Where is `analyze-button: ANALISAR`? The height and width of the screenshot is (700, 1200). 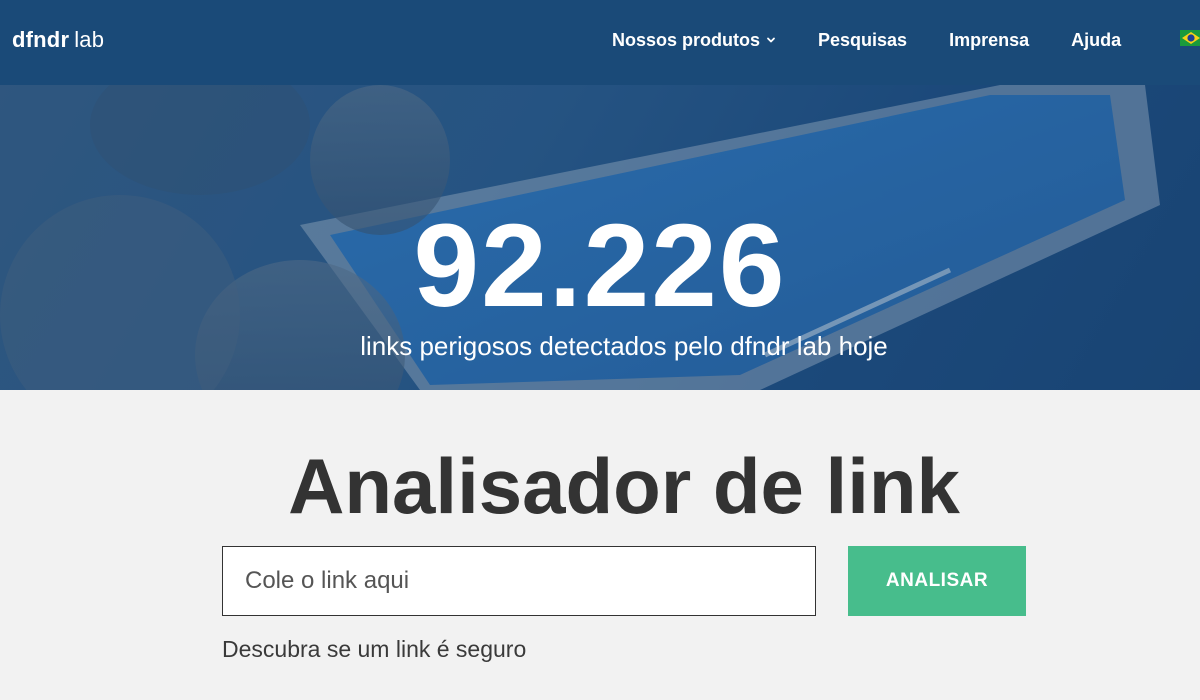 analyze-button: ANALISAR is located at coordinates (937, 581).